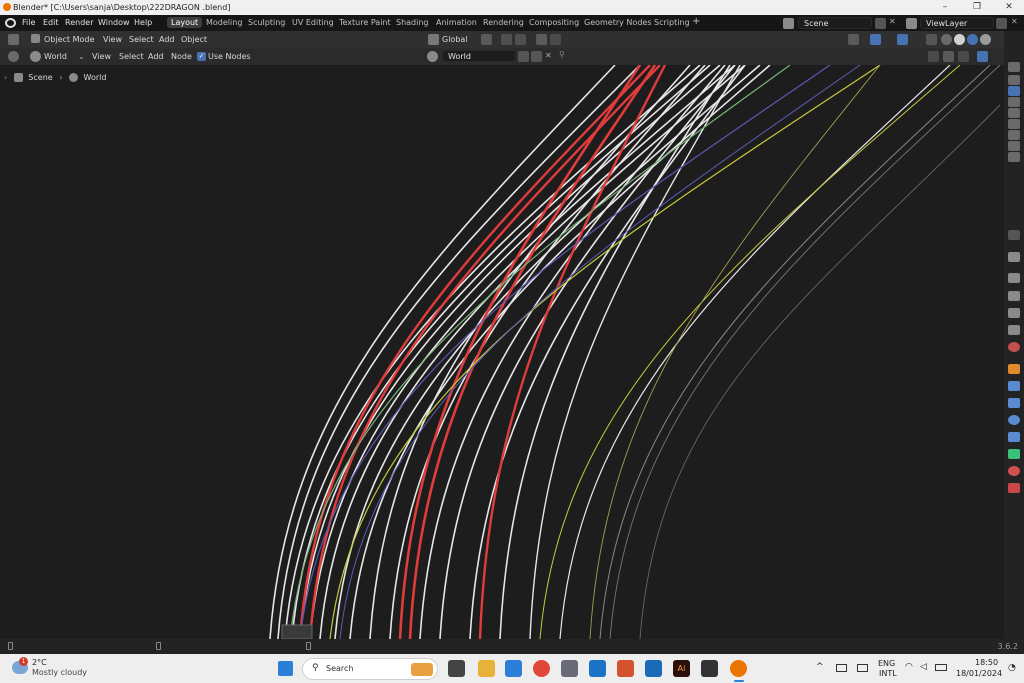  Describe the element at coordinates (886, 663) in the screenshot. I see `language-indicator: ENG` at that location.